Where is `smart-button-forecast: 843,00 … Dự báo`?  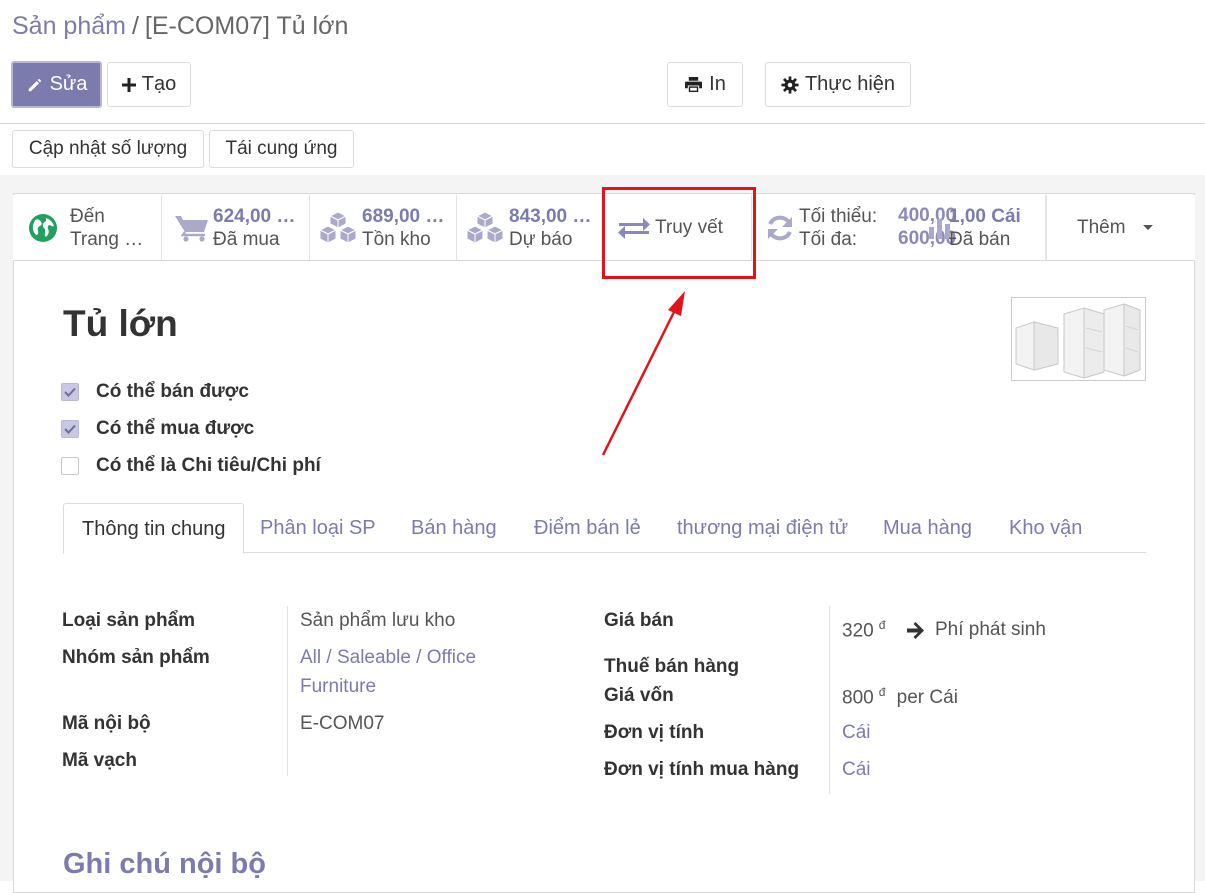
smart-button-forecast: 843,00 … Dự báo is located at coordinates (530, 227).